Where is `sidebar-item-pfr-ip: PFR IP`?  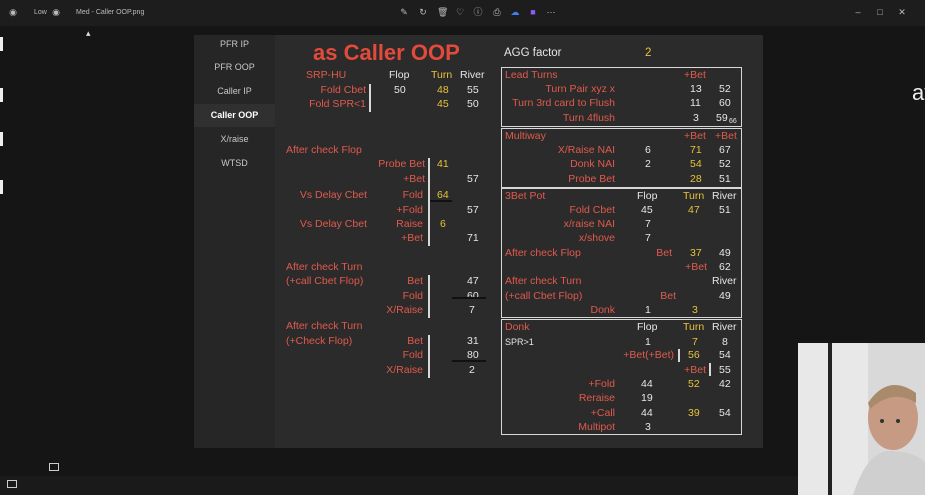
sidebar-item-pfr-ip: PFR IP is located at coordinates (234, 44).